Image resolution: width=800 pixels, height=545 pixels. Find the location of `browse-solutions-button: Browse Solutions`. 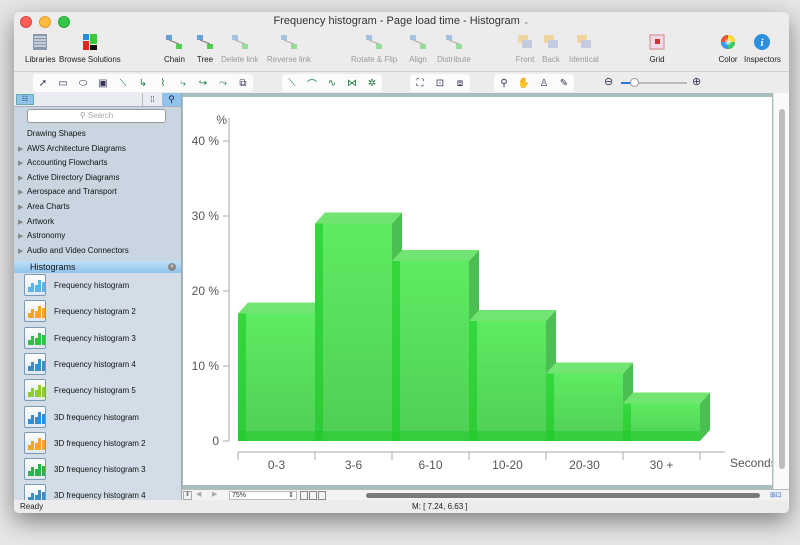

browse-solutions-button: Browse Solutions is located at coordinates (90, 47).